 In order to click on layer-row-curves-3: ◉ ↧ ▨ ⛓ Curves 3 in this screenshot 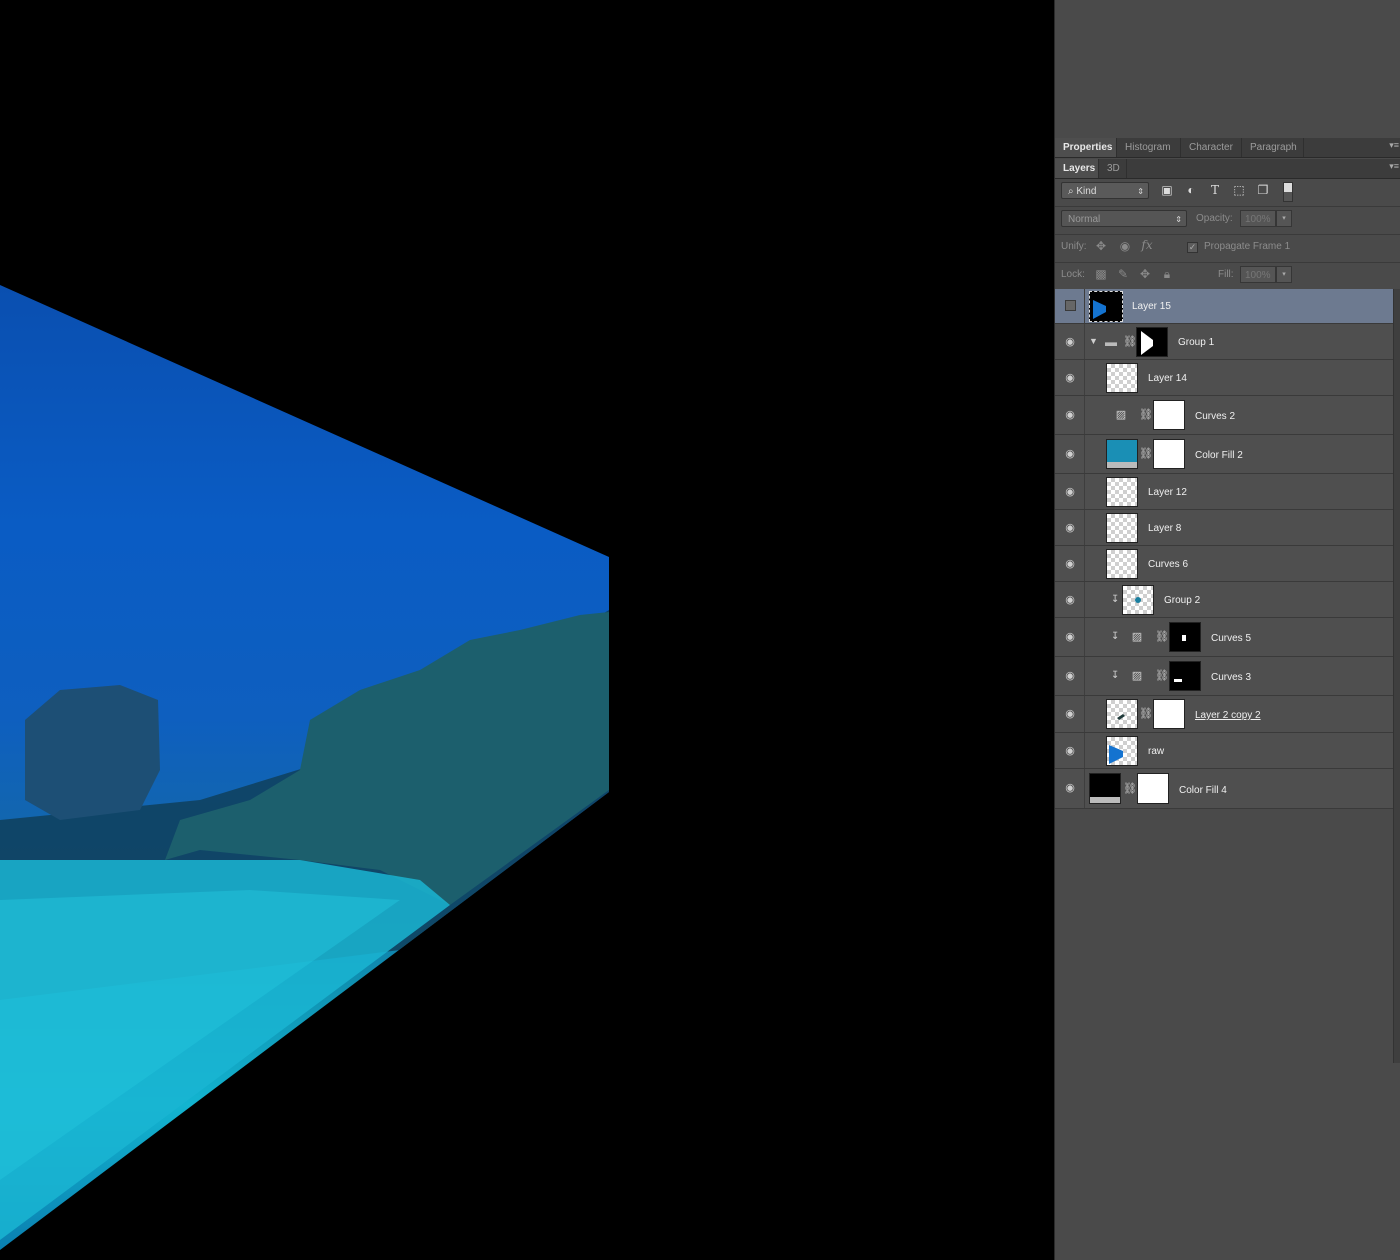, I will do `click(1224, 676)`.